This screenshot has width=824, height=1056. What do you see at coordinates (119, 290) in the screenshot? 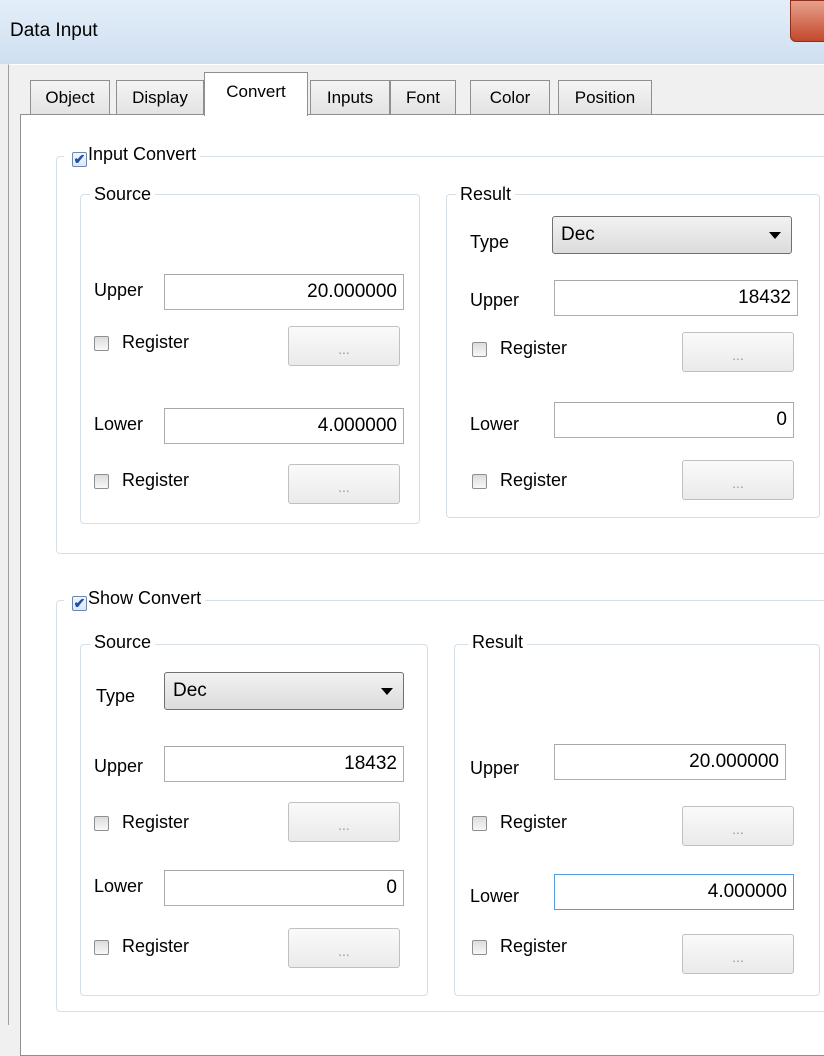
I see `input-source-upper-label: Upper` at bounding box center [119, 290].